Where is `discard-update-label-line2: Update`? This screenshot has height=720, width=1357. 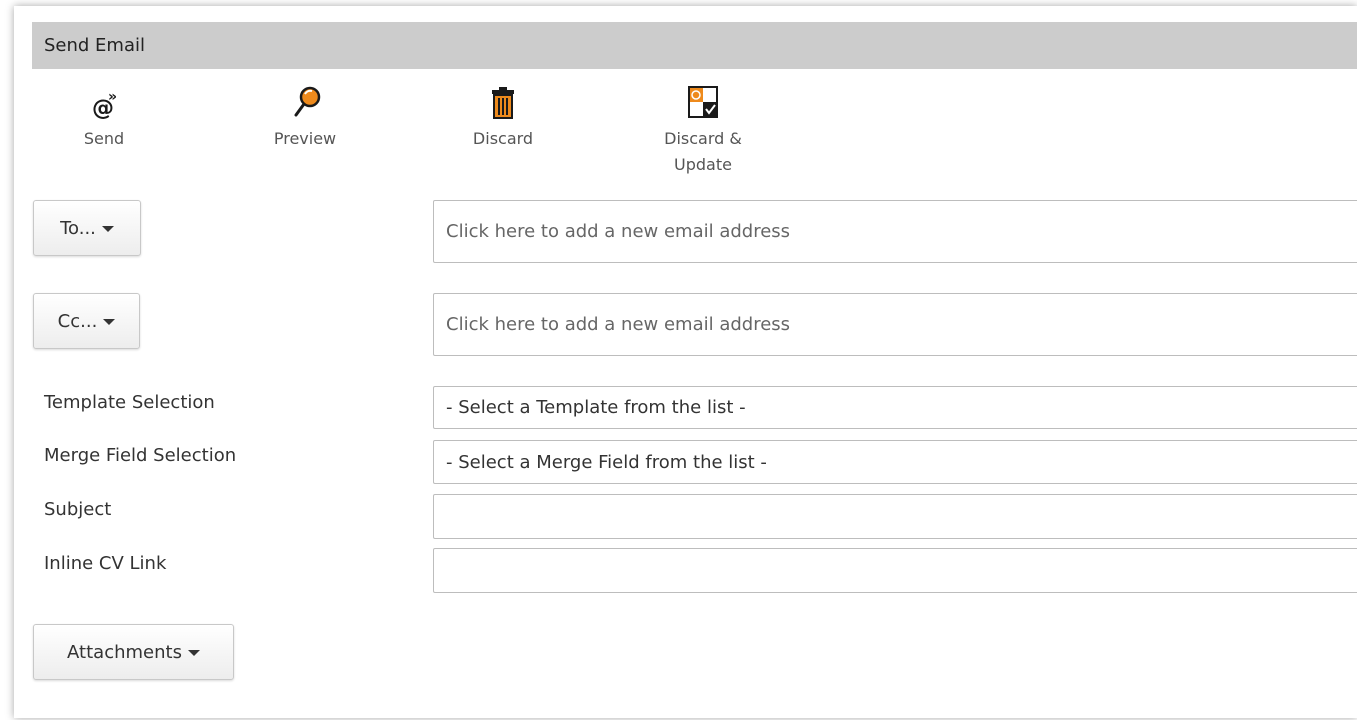
discard-update-label-line2: Update is located at coordinates (703, 164).